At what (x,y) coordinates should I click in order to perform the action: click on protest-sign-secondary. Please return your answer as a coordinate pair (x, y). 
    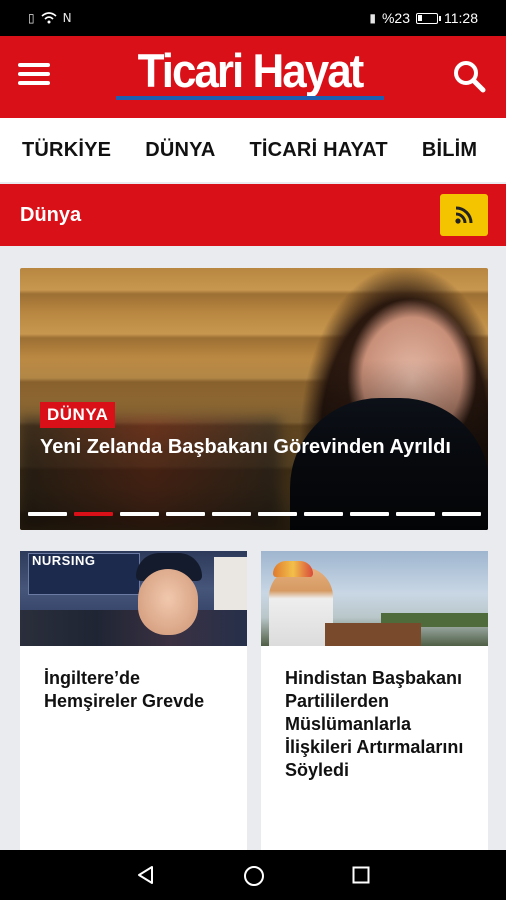
    Looking at the image, I should click on (230, 585).